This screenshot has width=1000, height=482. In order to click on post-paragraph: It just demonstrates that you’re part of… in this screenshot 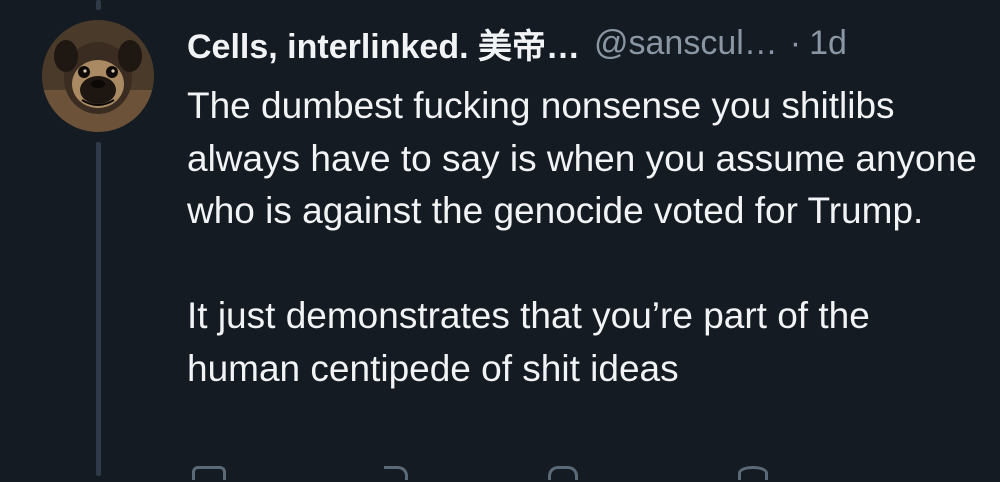, I will do `click(528, 342)`.